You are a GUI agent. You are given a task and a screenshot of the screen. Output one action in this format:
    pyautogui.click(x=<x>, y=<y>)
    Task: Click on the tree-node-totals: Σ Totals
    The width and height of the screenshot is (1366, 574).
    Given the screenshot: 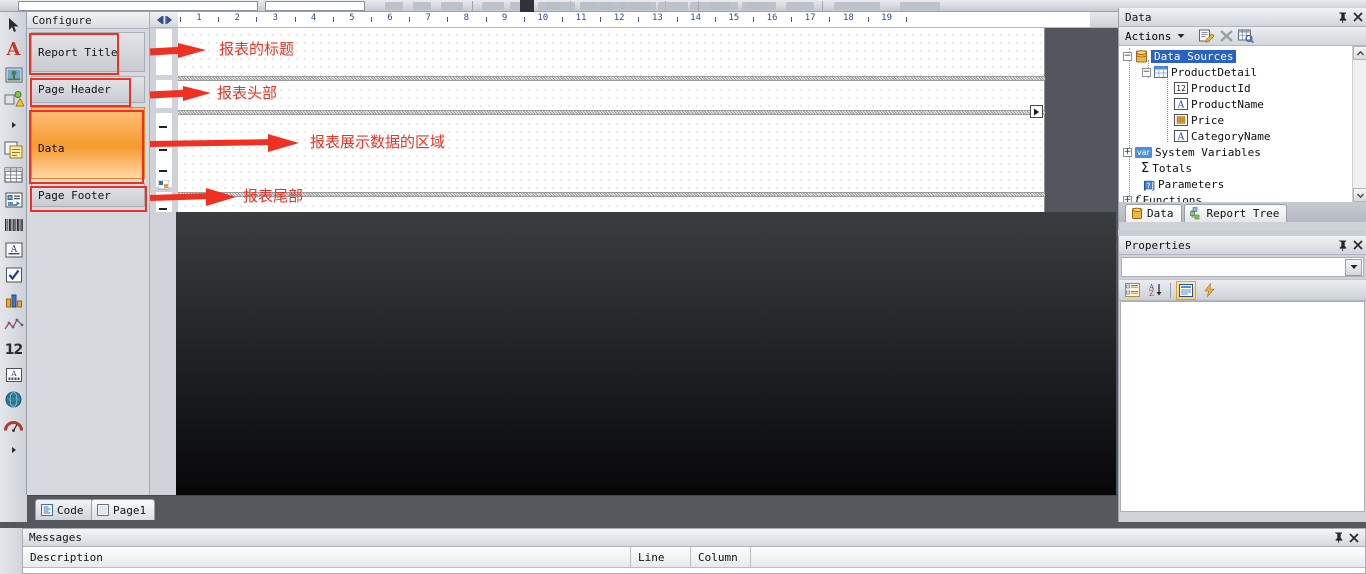 What is the action you would take?
    pyautogui.click(x=1166, y=168)
    